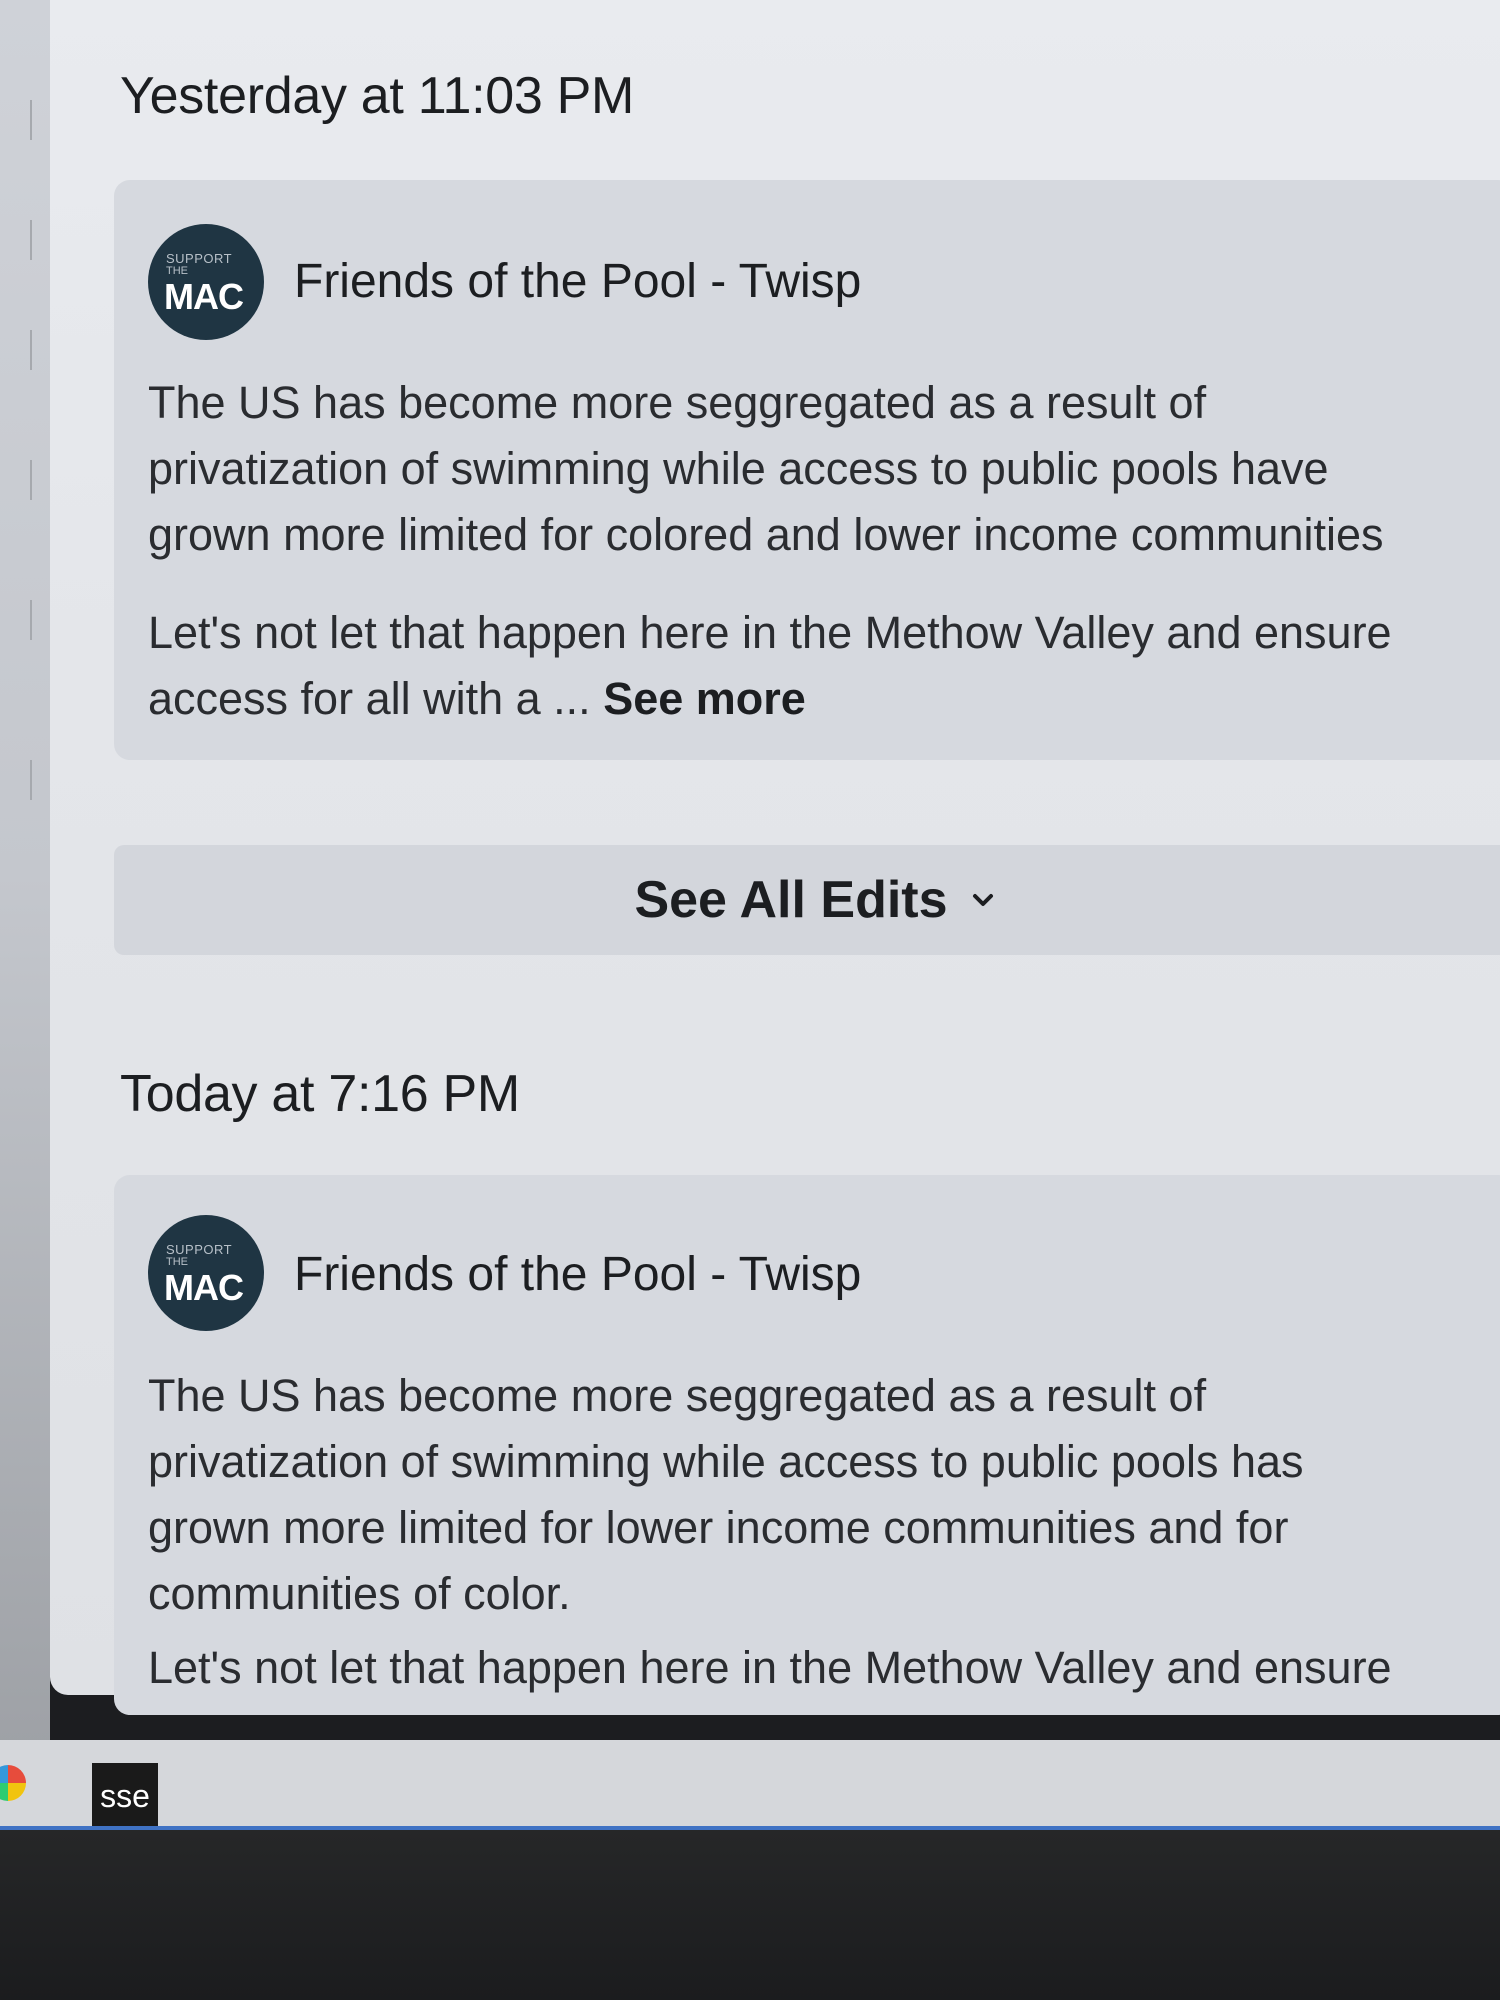 The image size is (1500, 2000). I want to click on see-more-link: See more, so click(704, 698).